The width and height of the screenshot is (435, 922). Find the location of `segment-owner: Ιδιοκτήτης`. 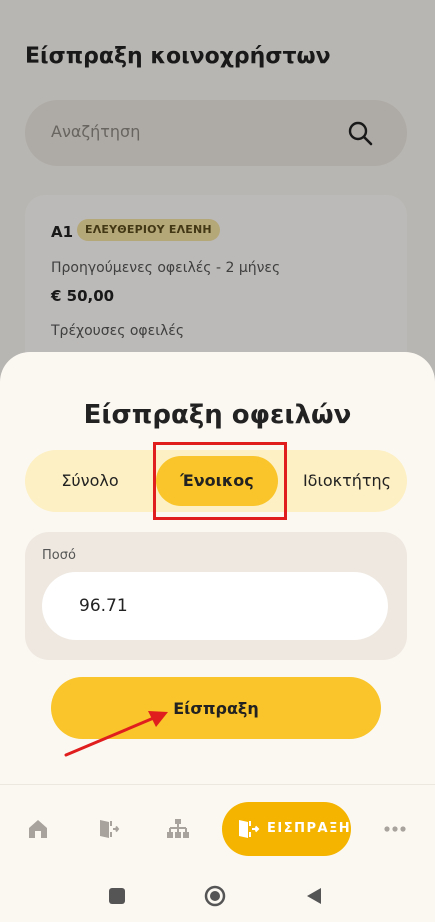

segment-owner: Ιδιοκτήτης is located at coordinates (347, 481).